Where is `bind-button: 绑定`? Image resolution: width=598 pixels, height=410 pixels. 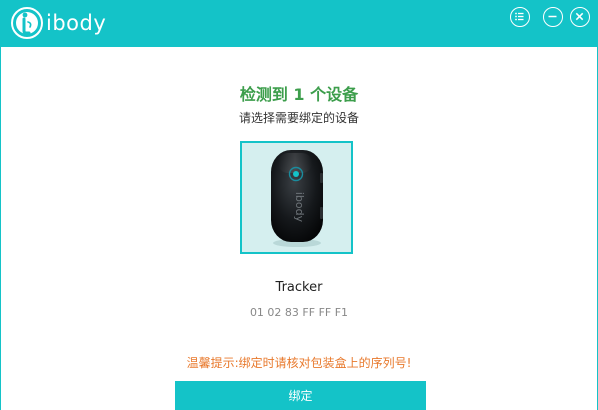 bind-button: 绑定 is located at coordinates (300, 395).